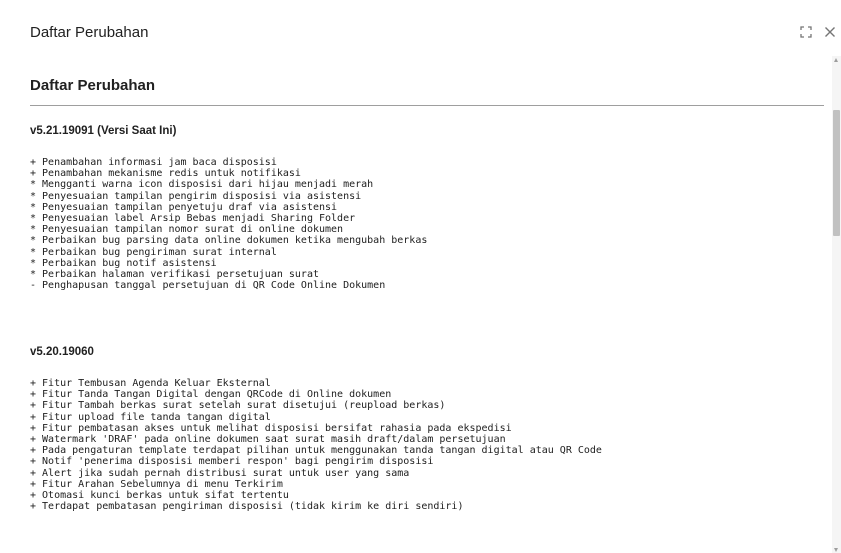  What do you see at coordinates (123, 263) in the screenshot?
I see `release-note: * Perbaikan bug notif asistensi` at bounding box center [123, 263].